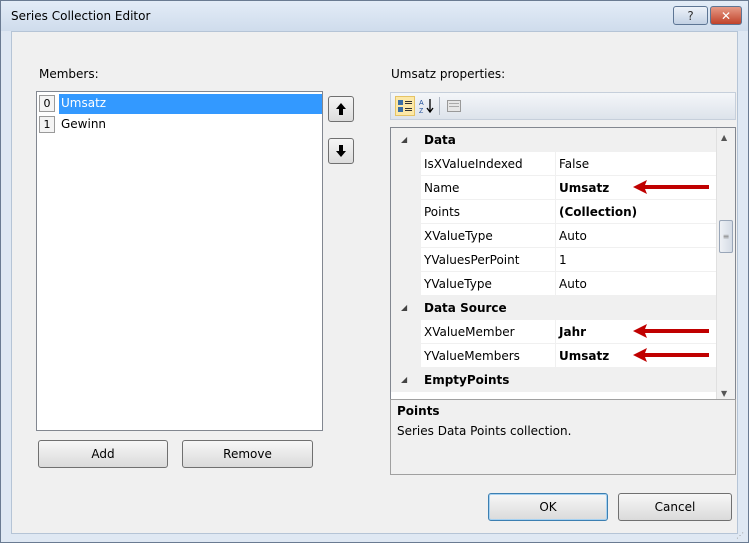 This screenshot has height=543, width=749. What do you see at coordinates (637, 260) in the screenshot?
I see `property-value: 1` at bounding box center [637, 260].